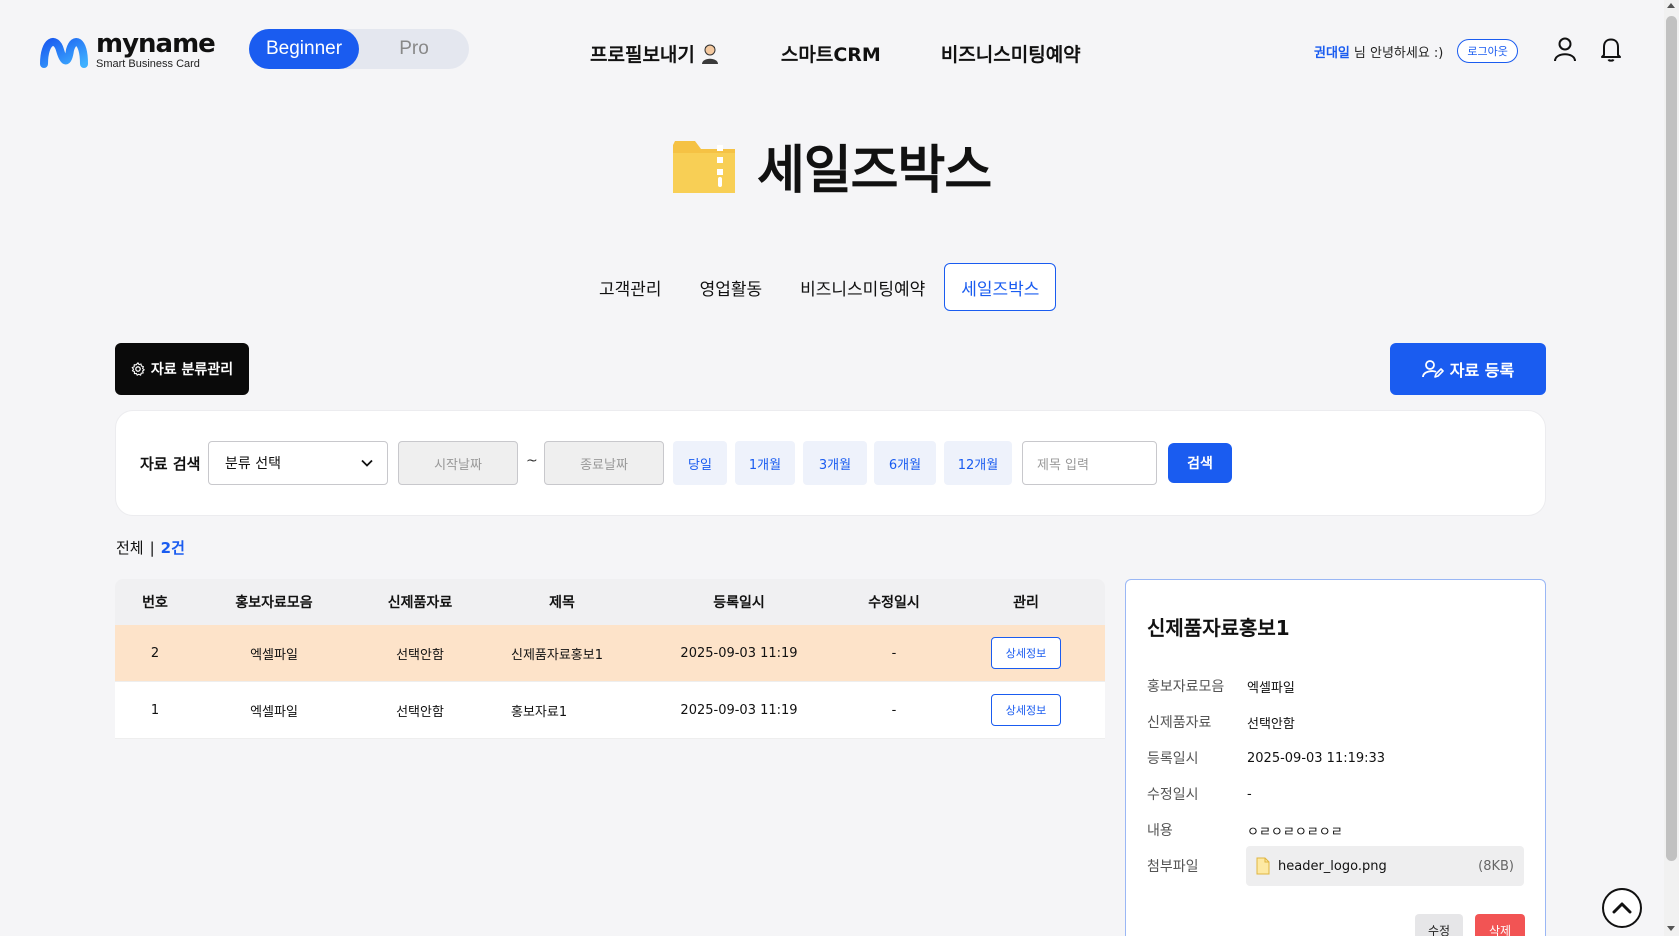 The image size is (1679, 936). I want to click on scrollbar-thumb, so click(1671, 438).